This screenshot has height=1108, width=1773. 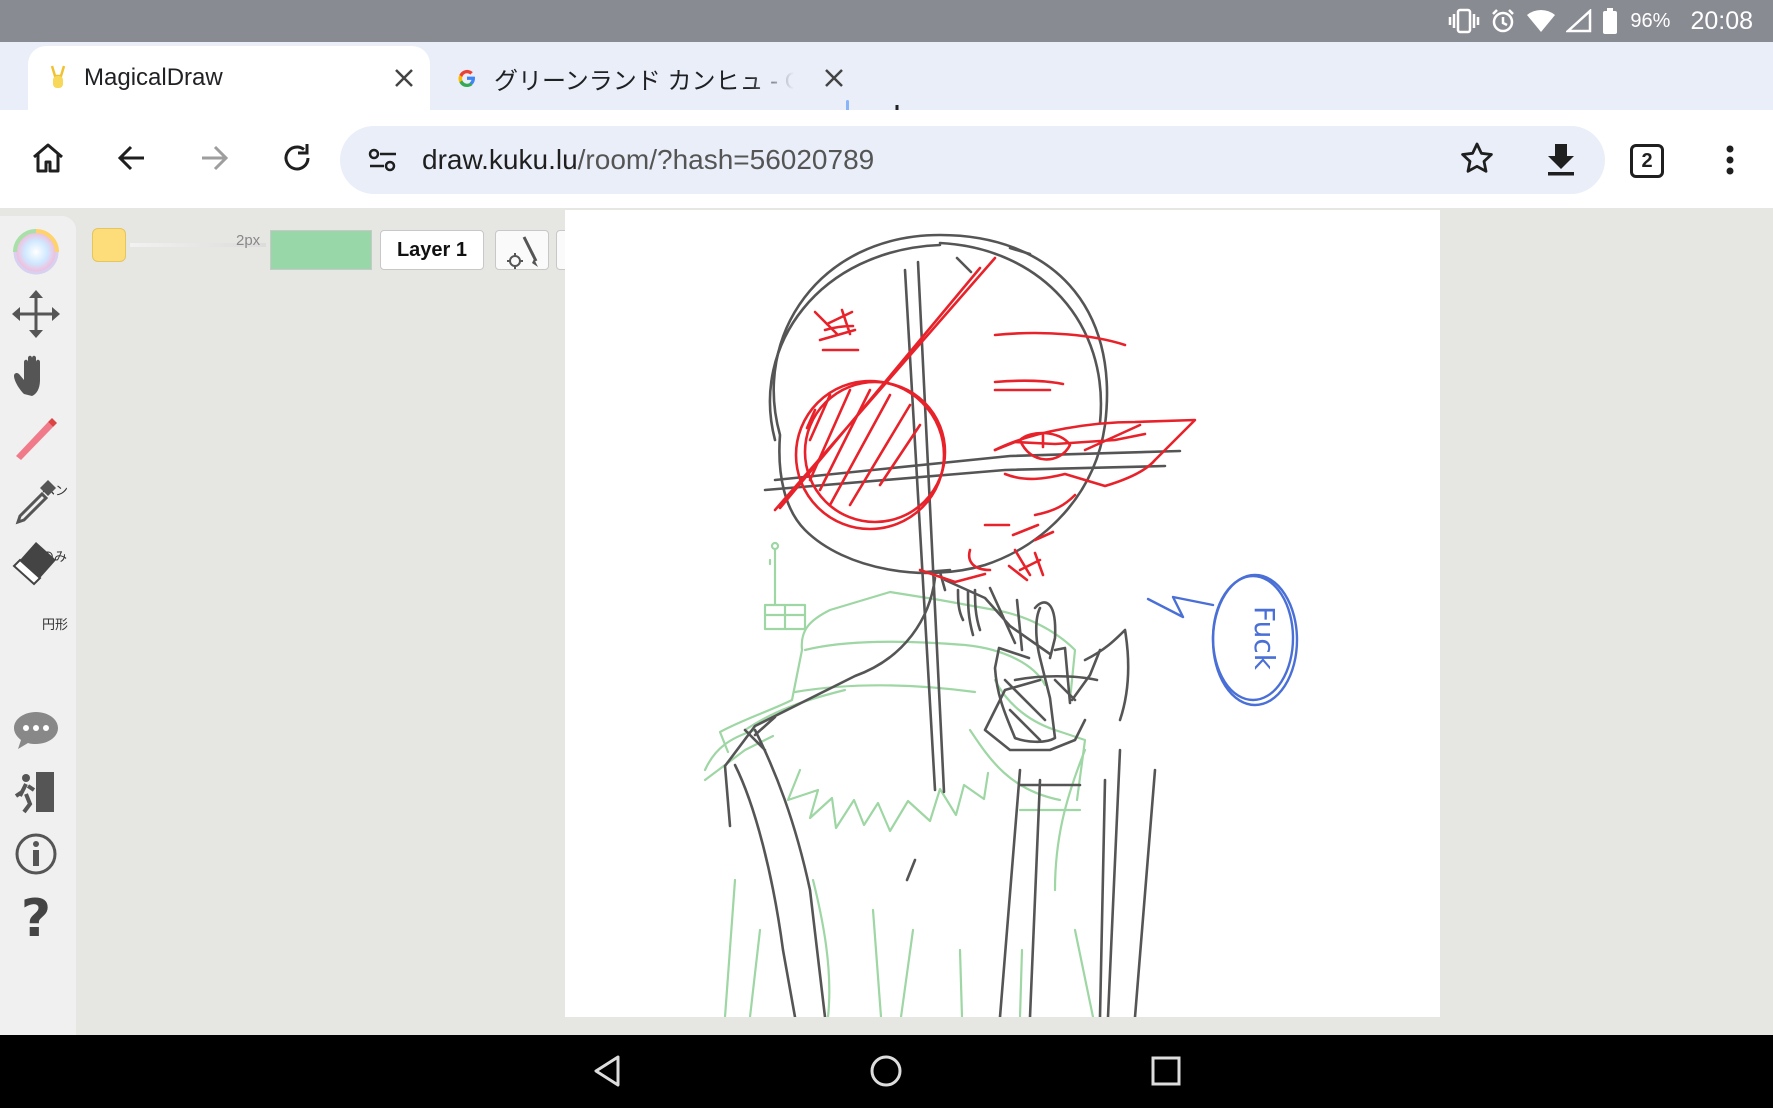 What do you see at coordinates (432, 250) in the screenshot?
I see `layer-button: Layer 1` at bounding box center [432, 250].